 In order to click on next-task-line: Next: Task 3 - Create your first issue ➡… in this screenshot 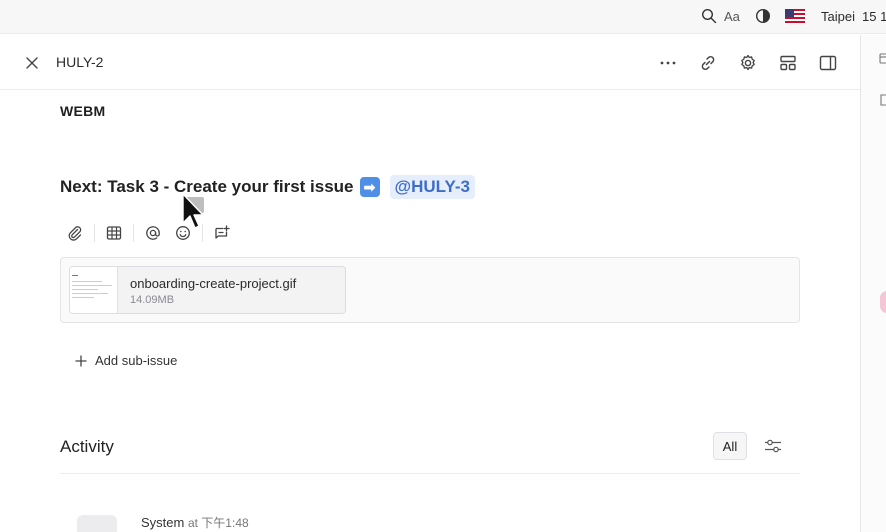, I will do `click(267, 187)`.